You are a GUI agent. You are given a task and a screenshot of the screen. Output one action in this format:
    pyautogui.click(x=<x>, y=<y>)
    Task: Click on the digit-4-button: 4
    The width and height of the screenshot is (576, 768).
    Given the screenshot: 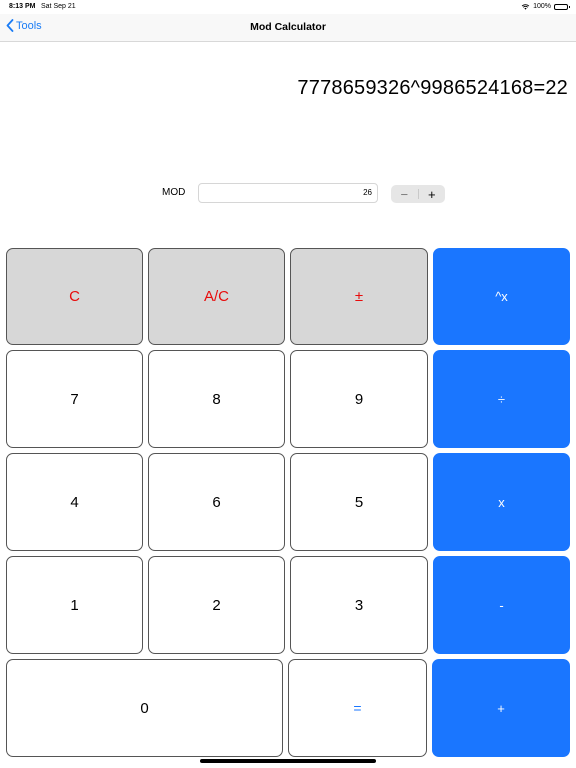 What is the action you would take?
    pyautogui.click(x=74, y=502)
    